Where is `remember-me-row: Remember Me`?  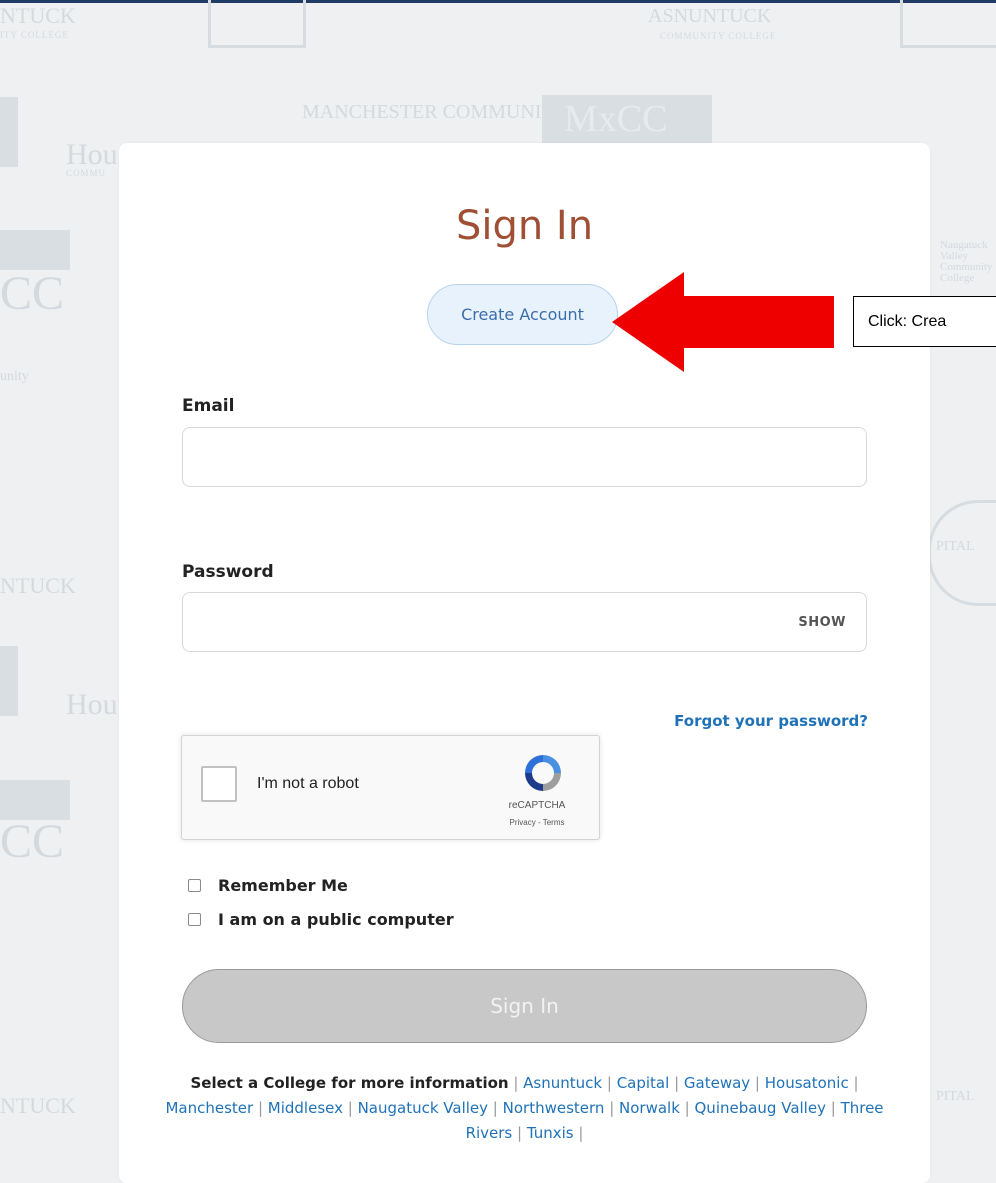 remember-me-row: Remember Me is located at coordinates (268, 885).